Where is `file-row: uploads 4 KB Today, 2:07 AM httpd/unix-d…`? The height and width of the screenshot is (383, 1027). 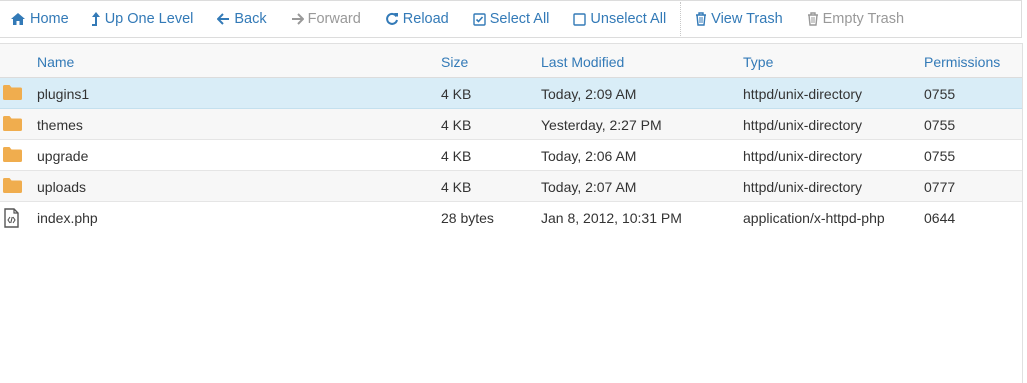 file-row: uploads 4 KB Today, 2:07 AM httpd/unix-d… is located at coordinates (511, 186).